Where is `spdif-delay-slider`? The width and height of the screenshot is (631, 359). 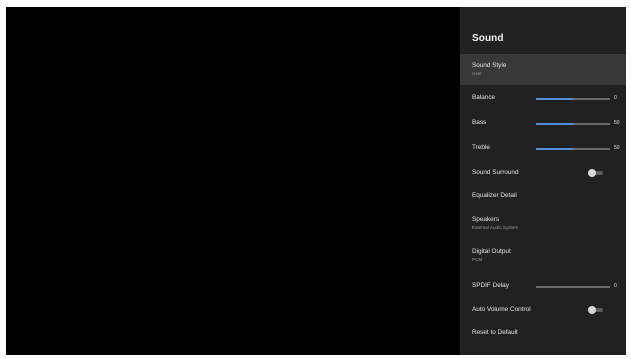 spdif-delay-slider is located at coordinates (573, 287).